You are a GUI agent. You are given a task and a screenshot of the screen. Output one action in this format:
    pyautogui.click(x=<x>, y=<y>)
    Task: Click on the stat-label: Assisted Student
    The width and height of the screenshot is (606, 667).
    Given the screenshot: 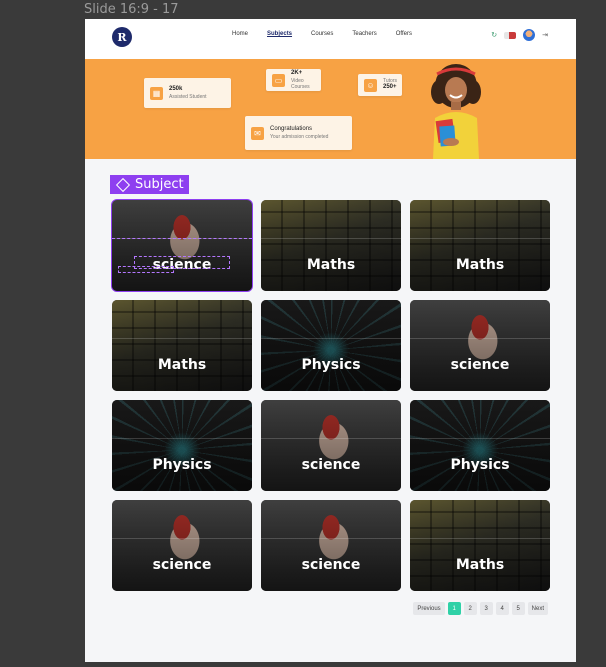 What is the action you would take?
    pyautogui.click(x=188, y=96)
    